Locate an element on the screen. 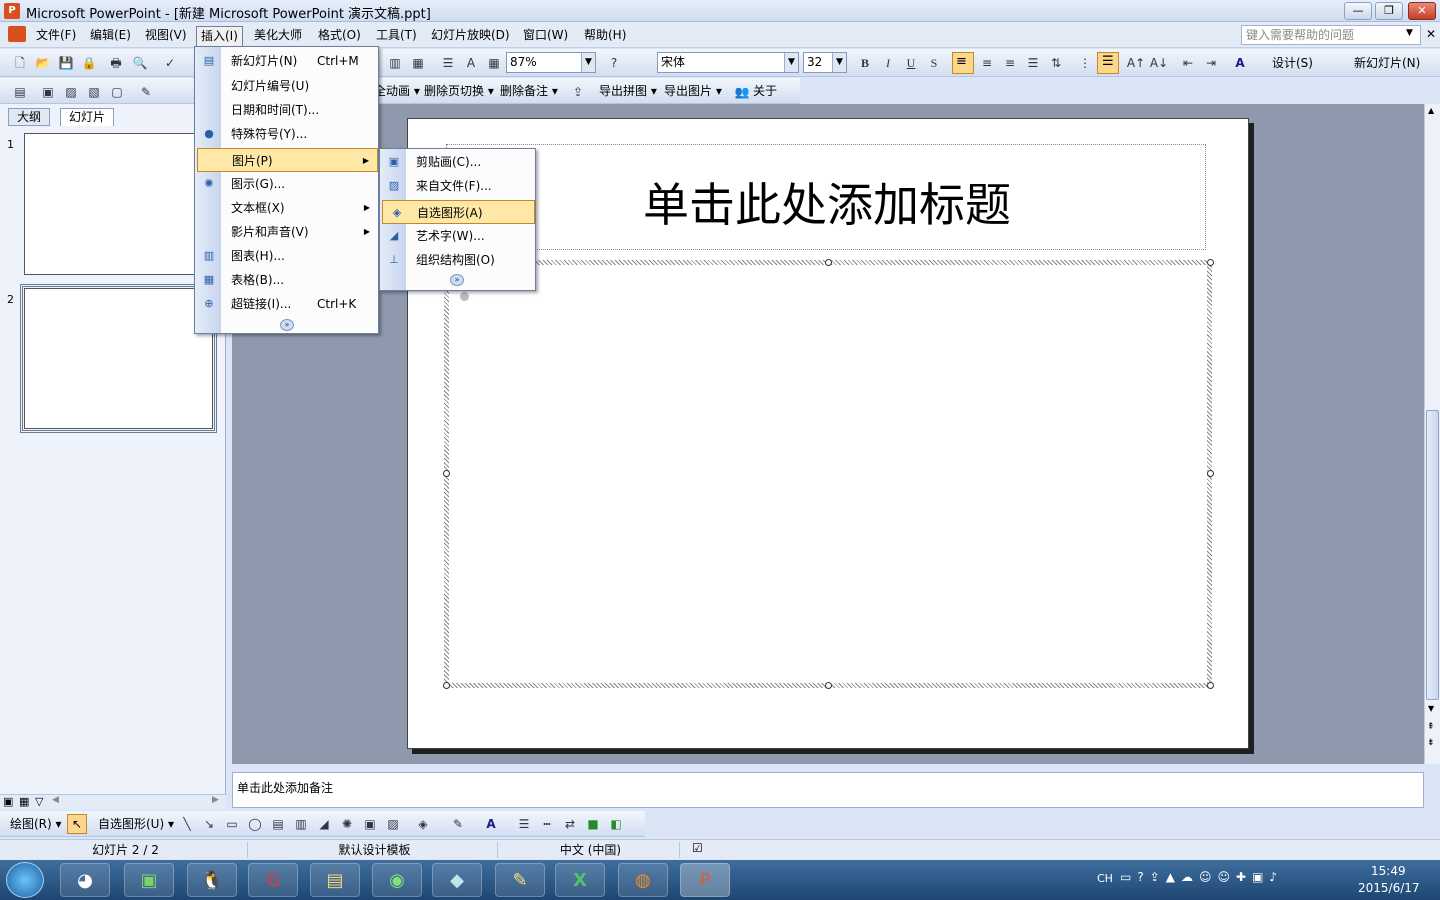 The image size is (1440, 900). wordart-icon: ◢ is located at coordinates (324, 824).